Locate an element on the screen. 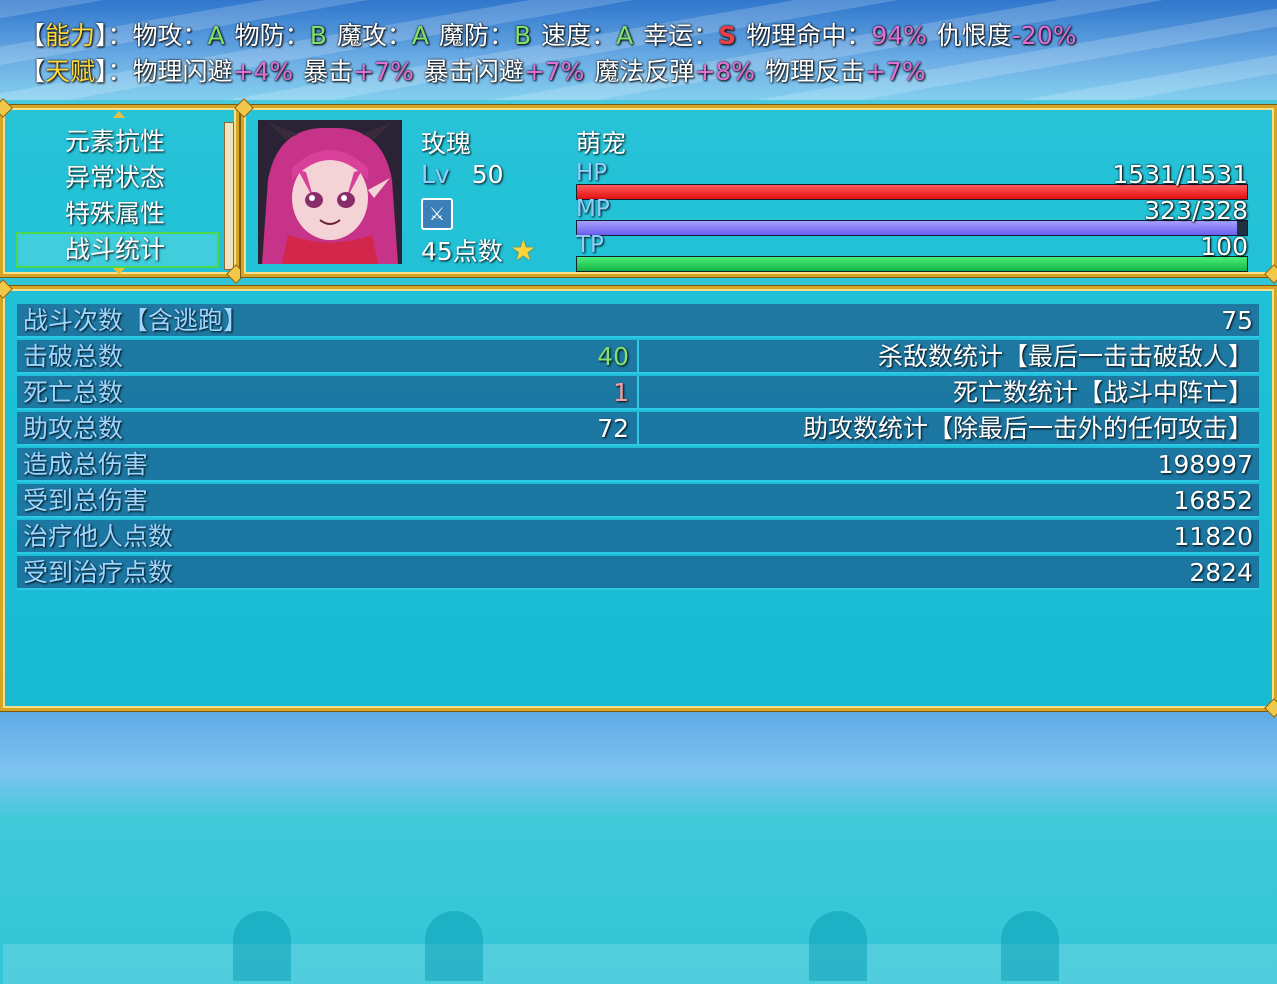 This screenshot has width=1277, height=984. ability-title: 能力 is located at coordinates (70, 35).